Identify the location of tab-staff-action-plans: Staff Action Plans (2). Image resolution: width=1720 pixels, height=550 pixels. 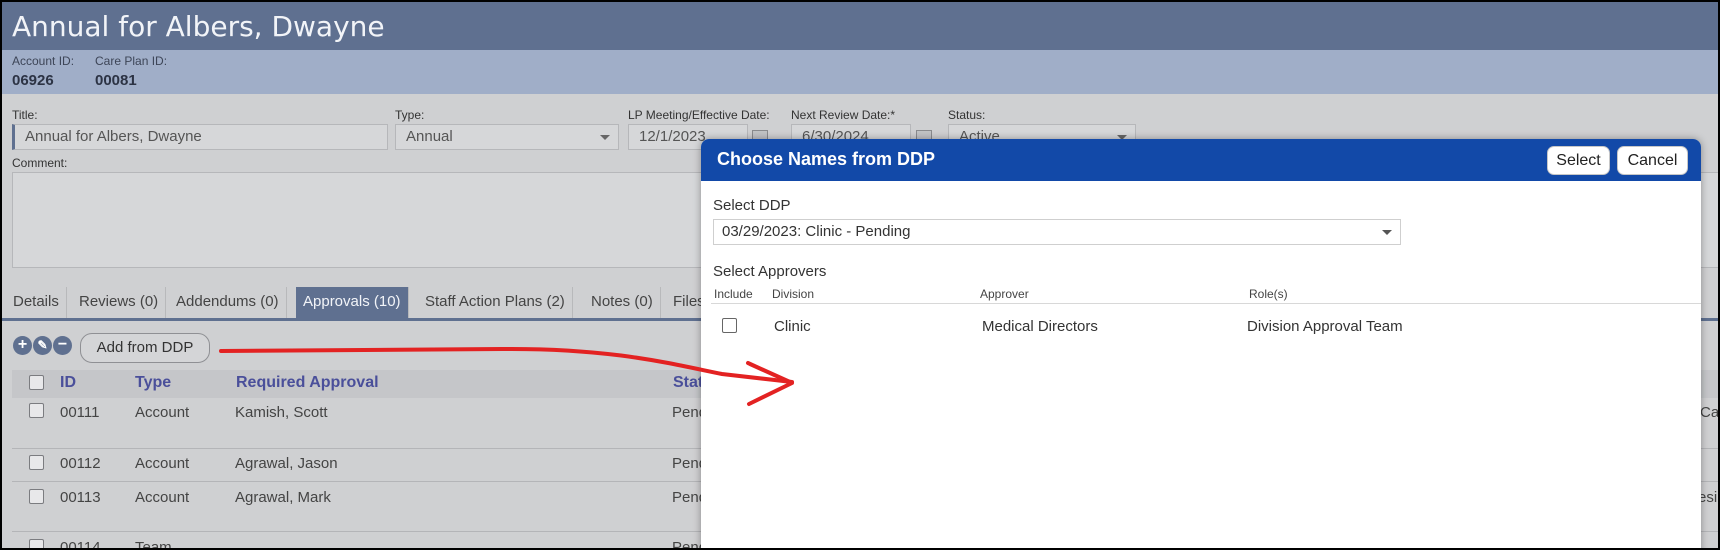
(495, 302).